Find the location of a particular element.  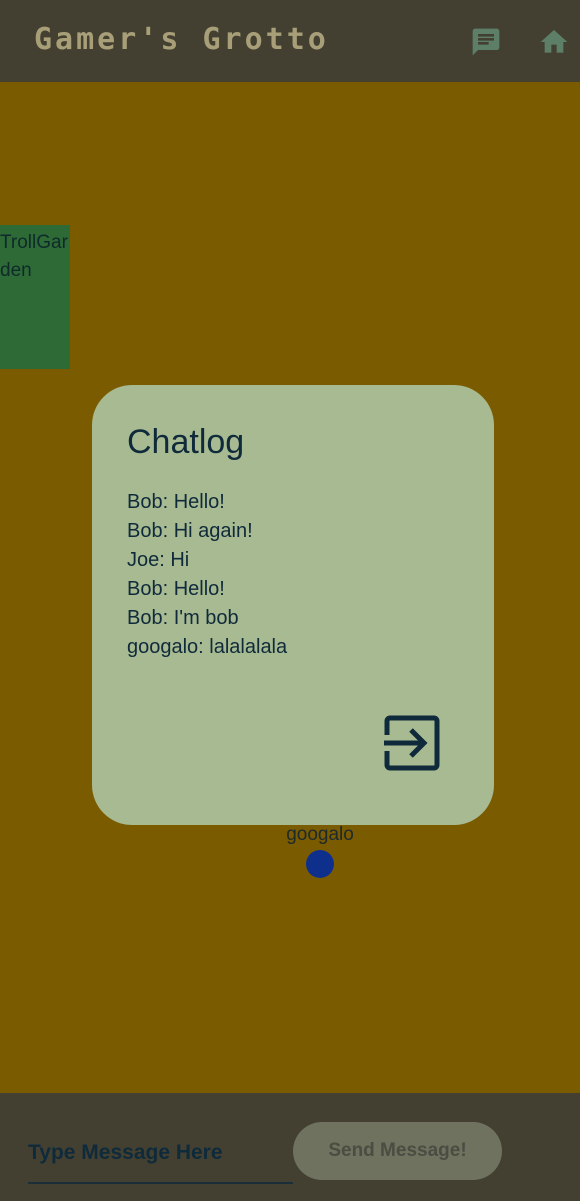

message-input is located at coordinates (160, 1154).